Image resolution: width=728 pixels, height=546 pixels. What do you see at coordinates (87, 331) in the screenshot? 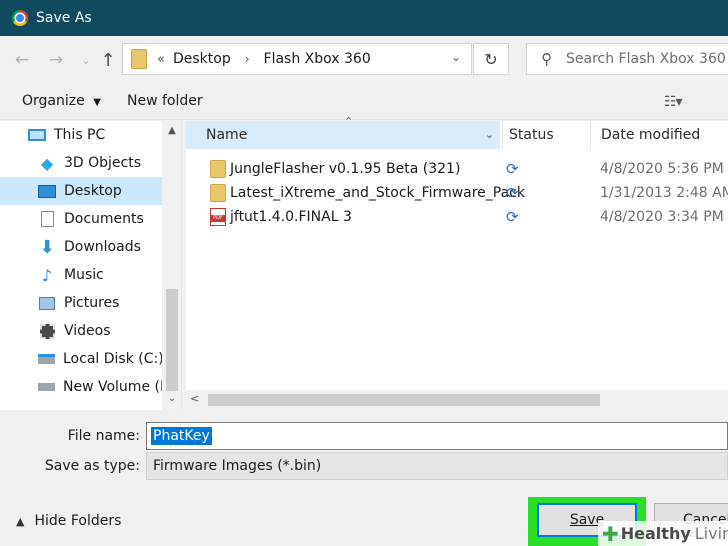
I see `sidebar-item-label: Videos` at bounding box center [87, 331].